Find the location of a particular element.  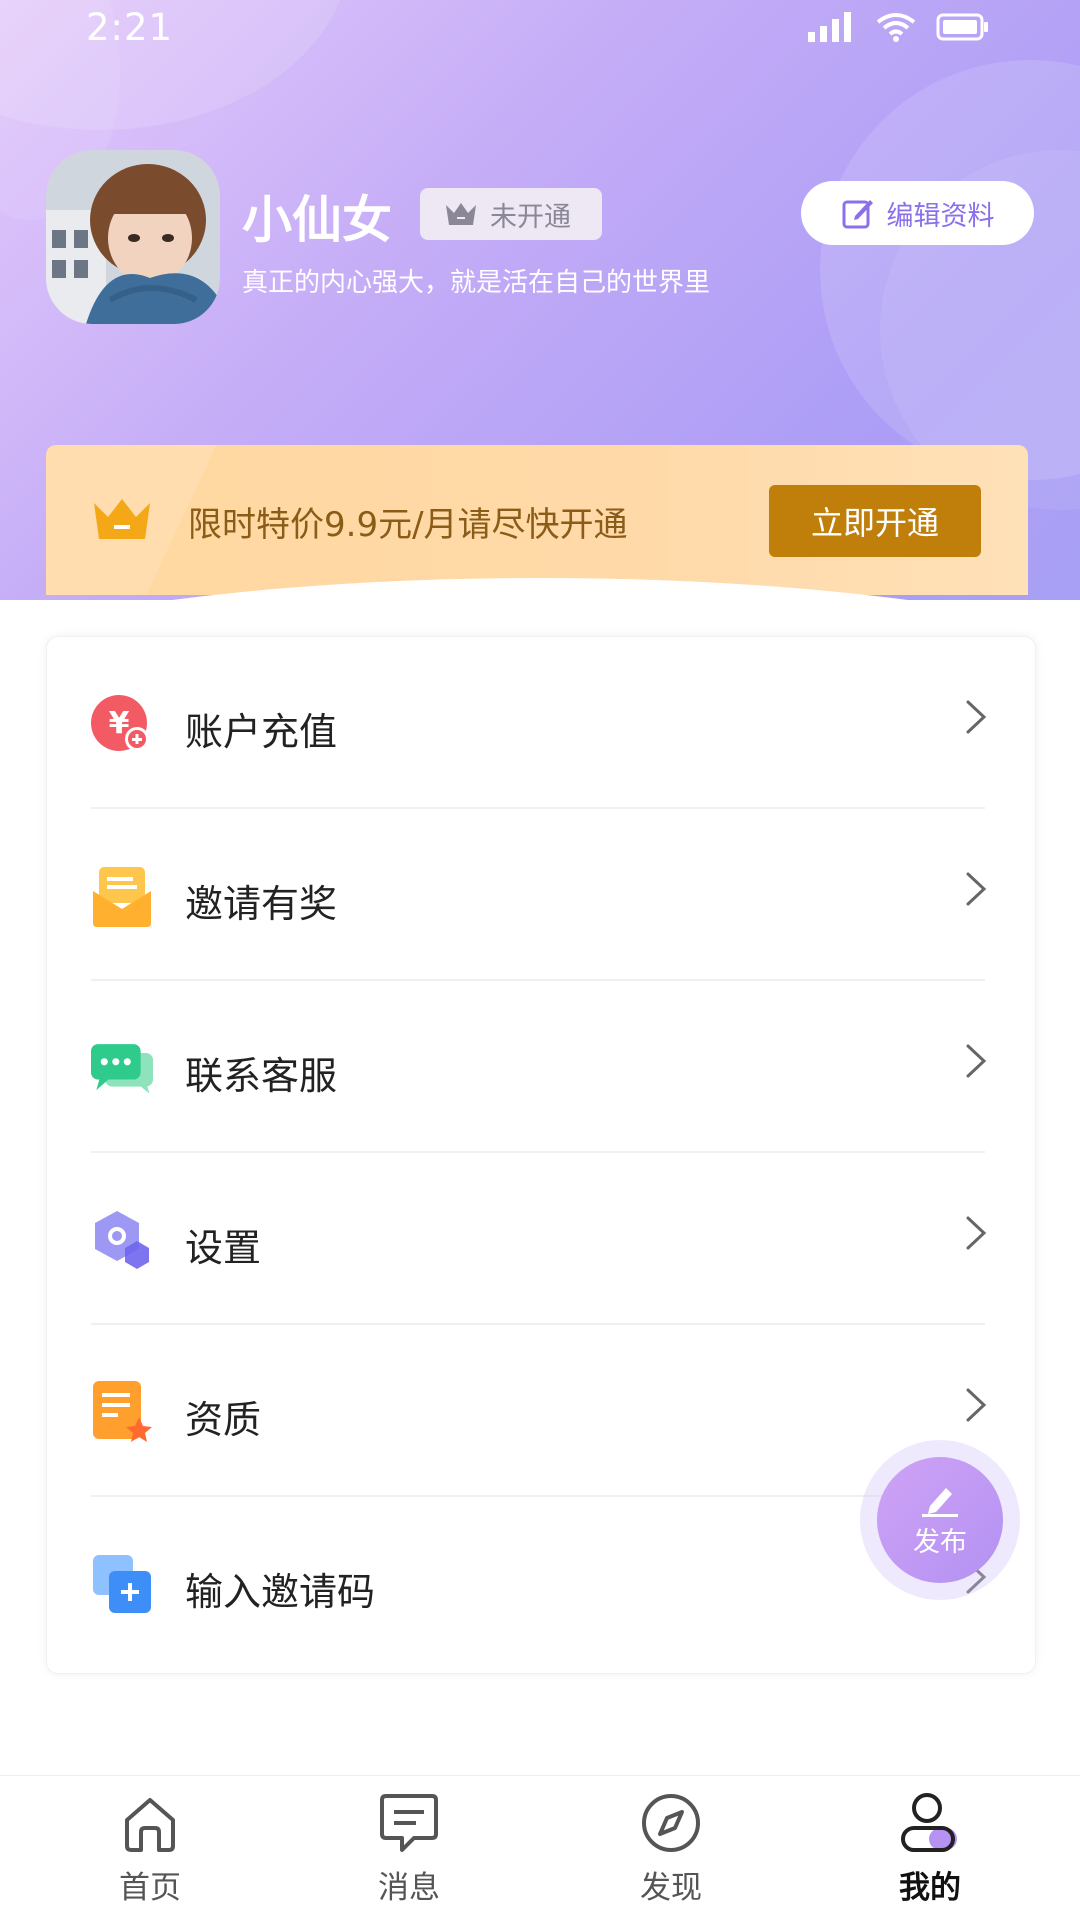

vip-status-badge: 未开通 is located at coordinates (511, 214).